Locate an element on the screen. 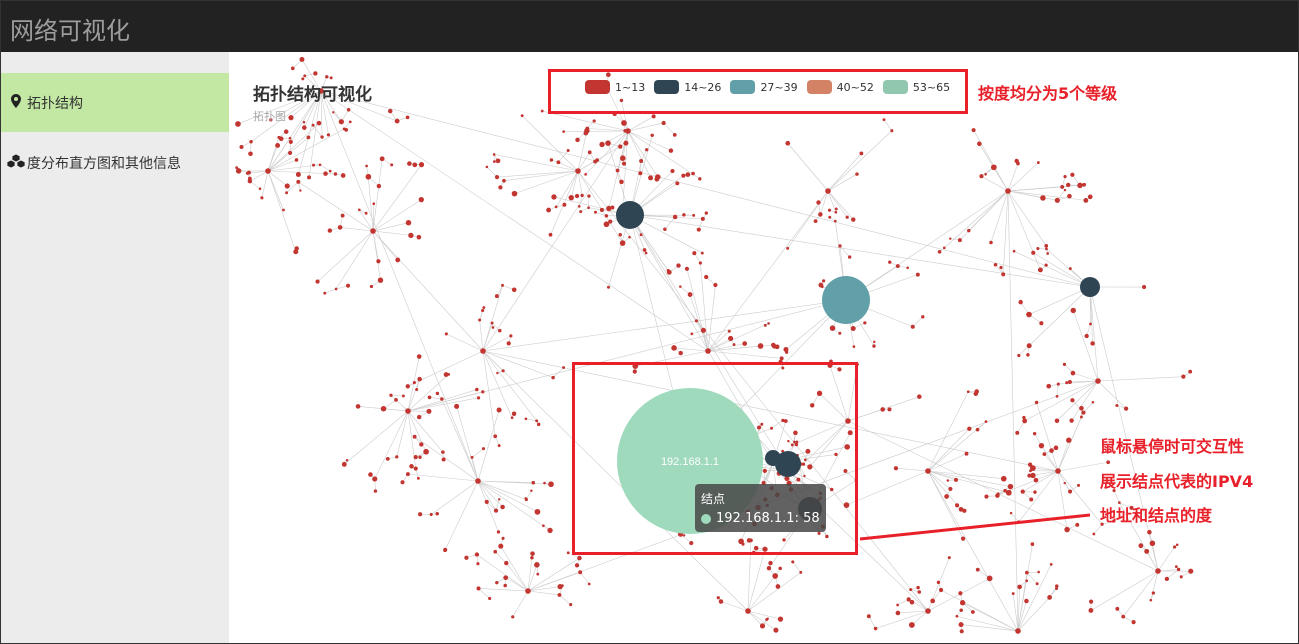  legend-annotation: 按度均分为5个等级 is located at coordinates (1048, 93).